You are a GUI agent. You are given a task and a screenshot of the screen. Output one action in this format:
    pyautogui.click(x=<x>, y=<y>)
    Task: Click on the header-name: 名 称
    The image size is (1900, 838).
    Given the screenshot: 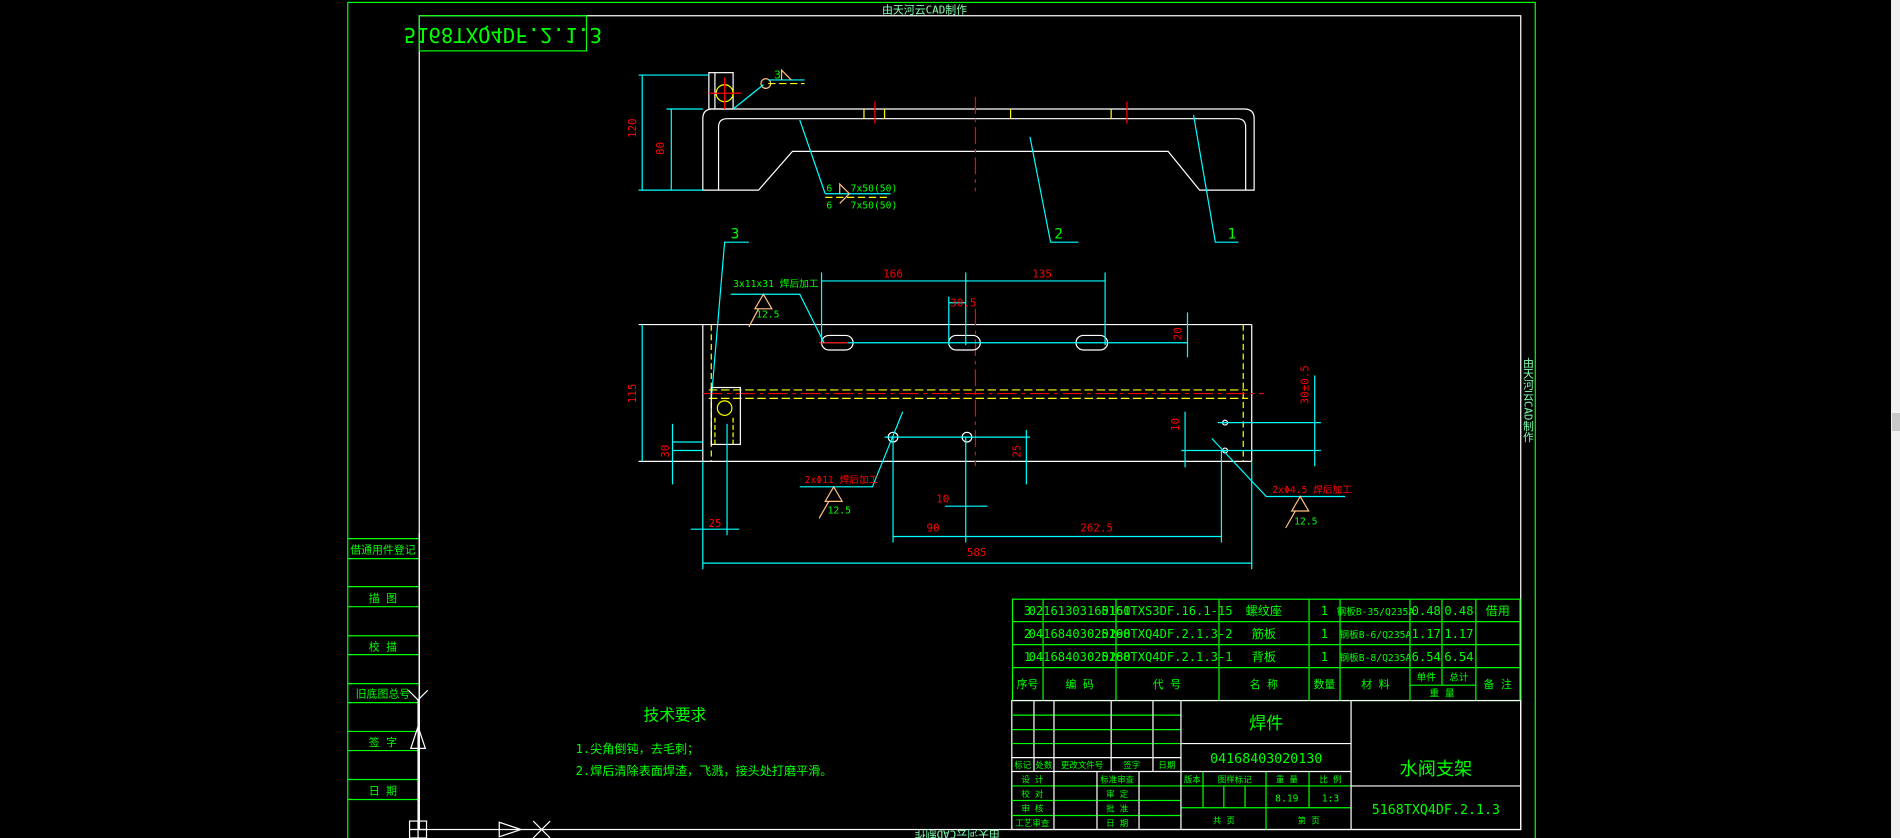 What is the action you would take?
    pyautogui.click(x=1264, y=684)
    